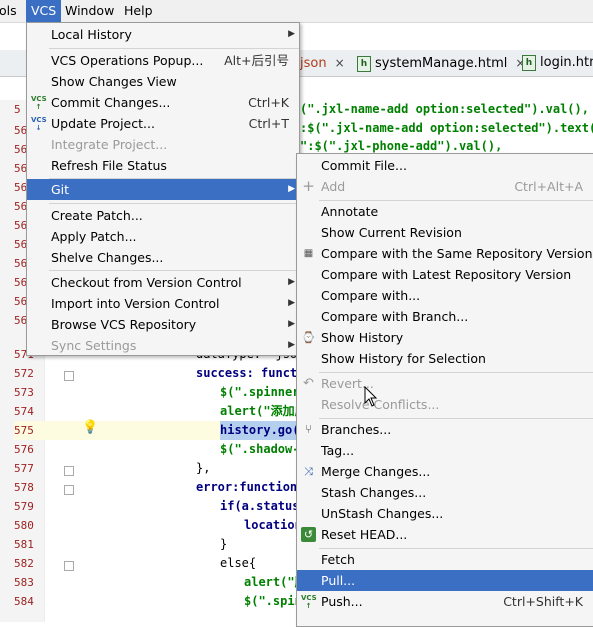 The height and width of the screenshot is (627, 593). What do you see at coordinates (260, 506) in the screenshot?
I see `code-line: if(a.status` at bounding box center [260, 506].